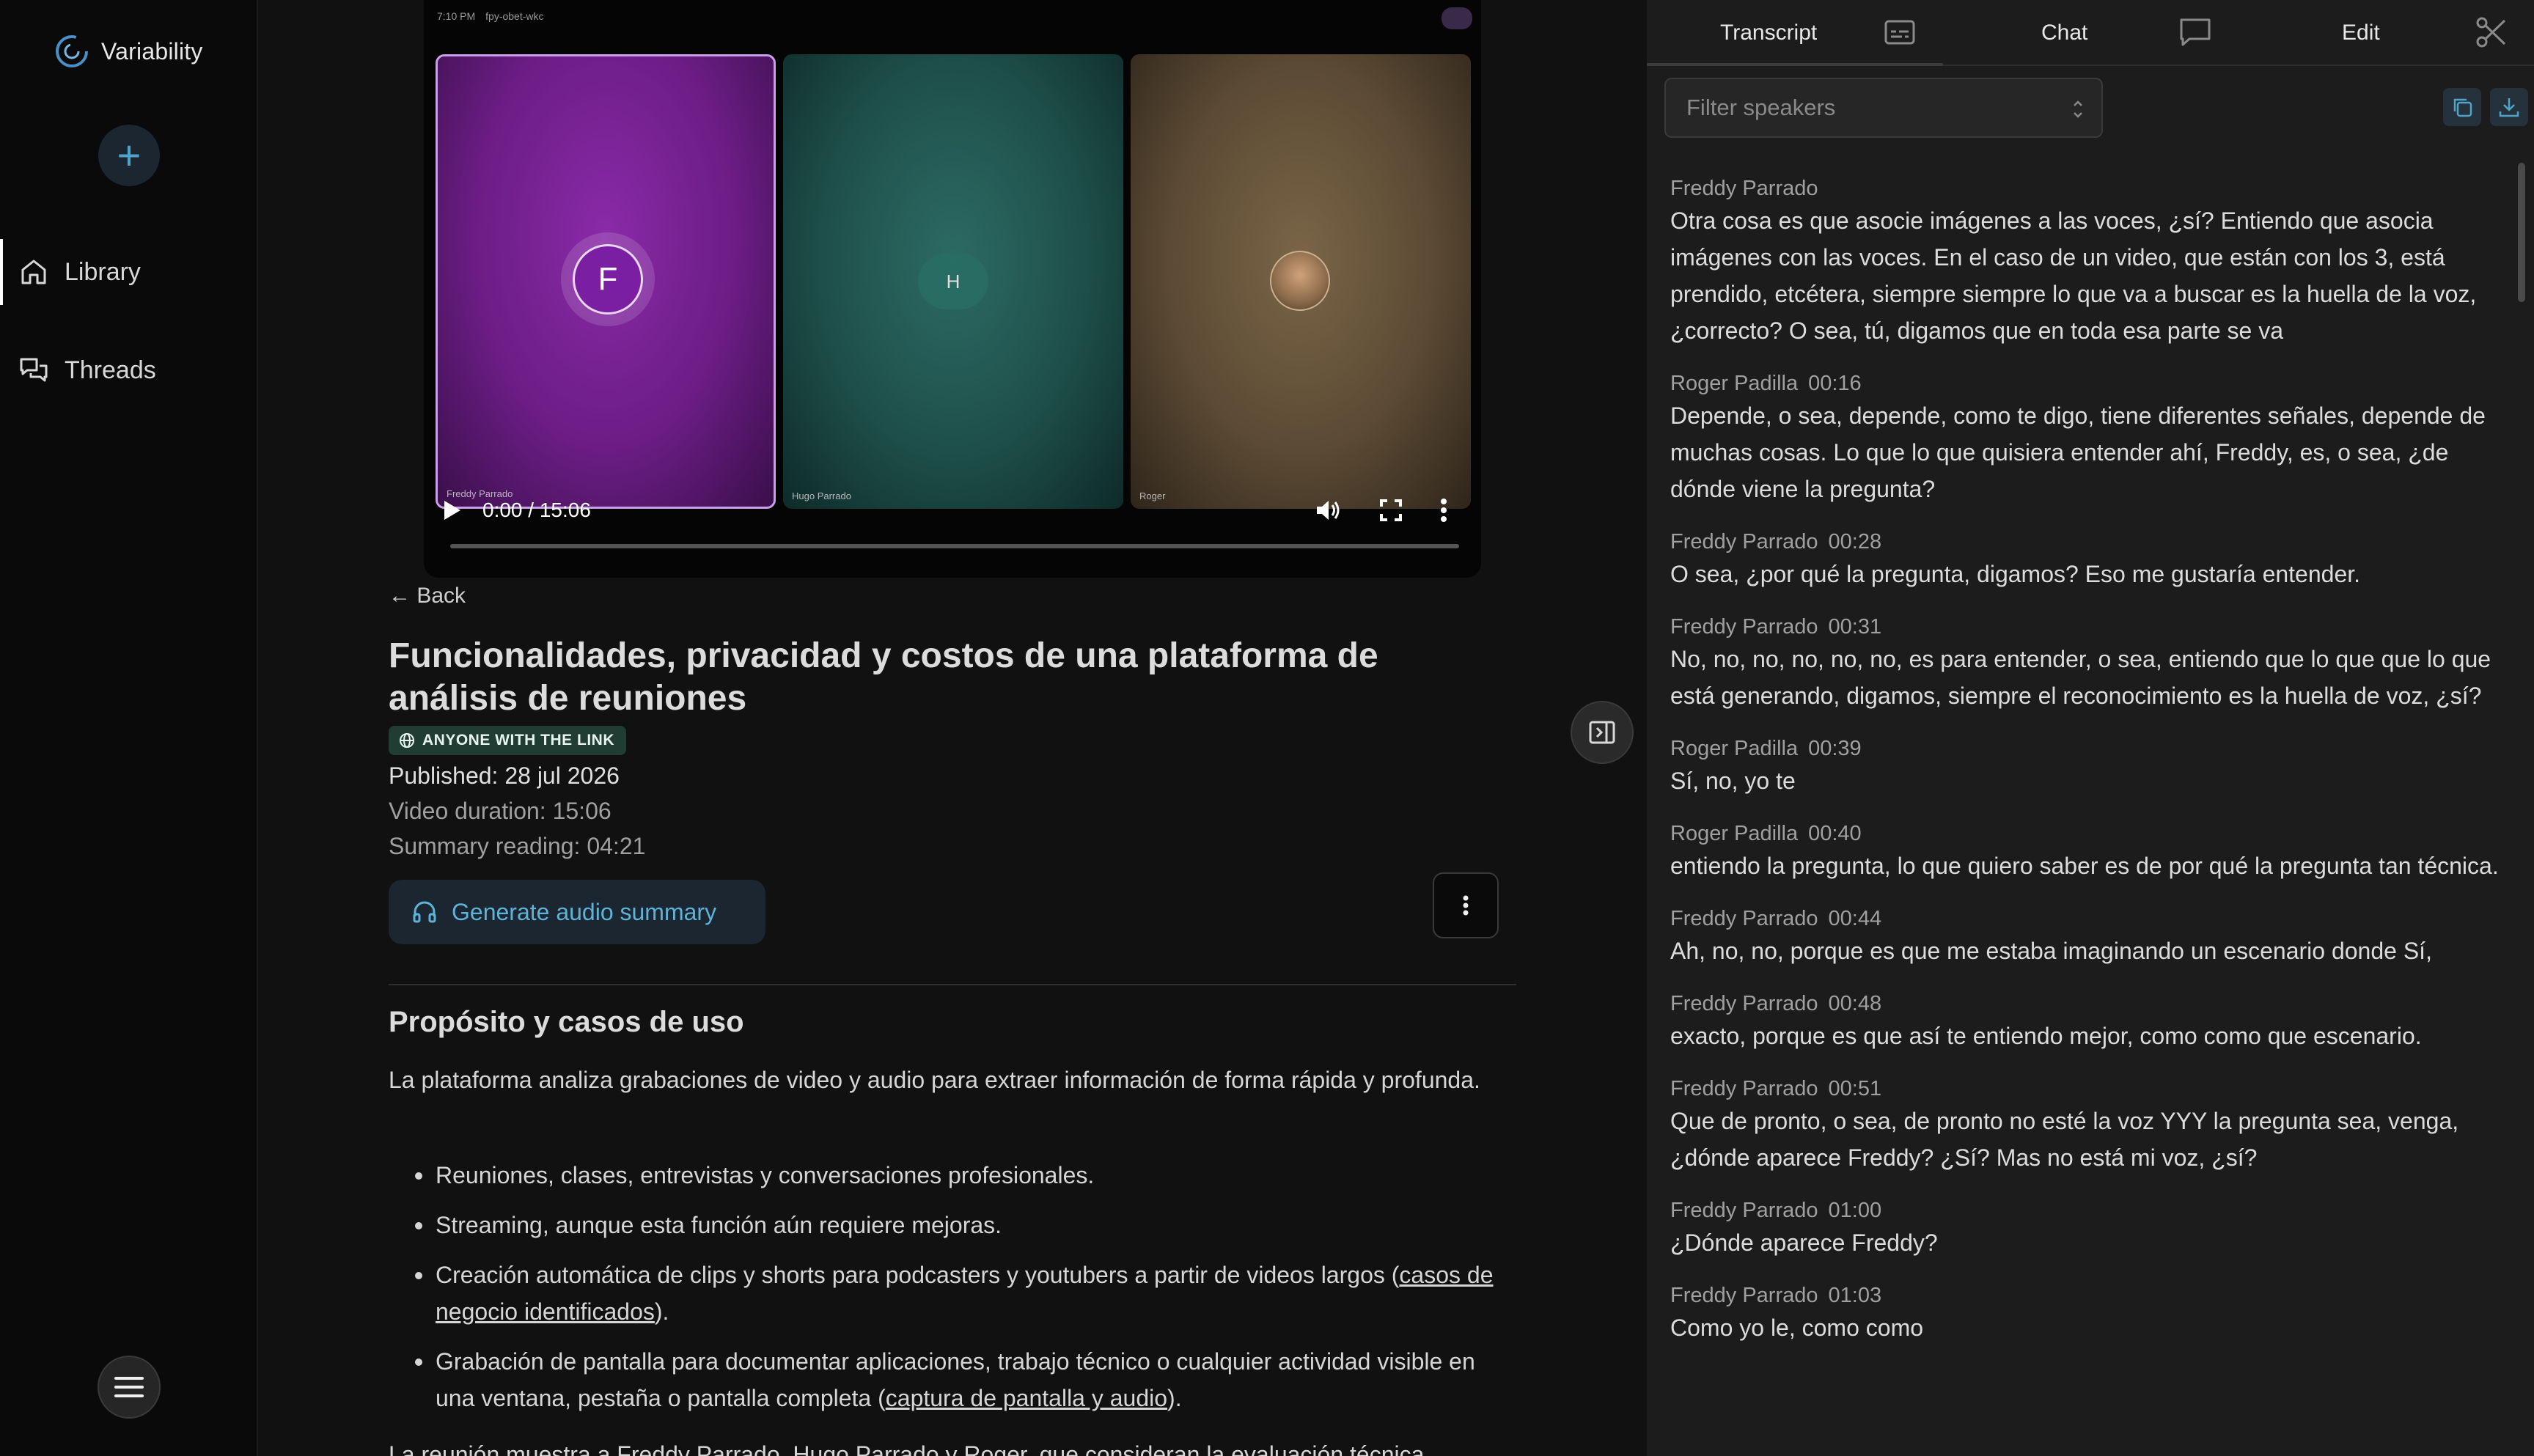 The width and height of the screenshot is (2534, 1456). What do you see at coordinates (103, 271) in the screenshot?
I see `sidebar-item-label: Library` at bounding box center [103, 271].